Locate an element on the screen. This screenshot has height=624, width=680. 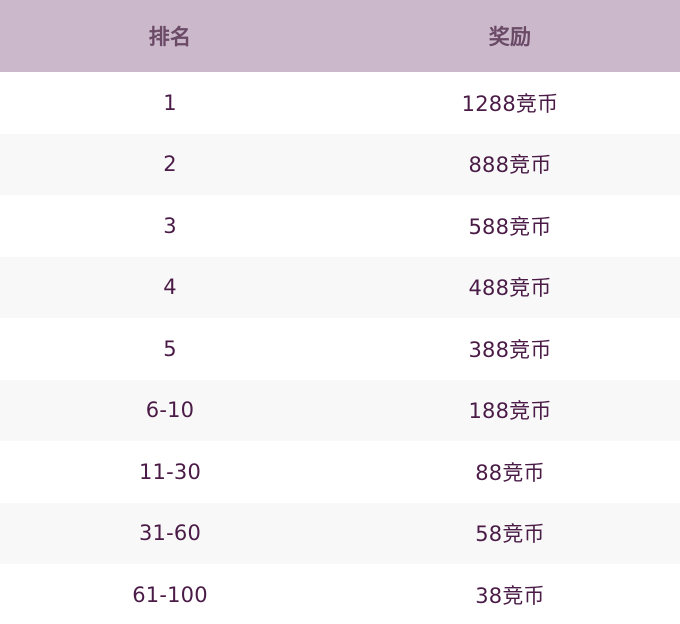
reward-cell: 488竞币 is located at coordinates (510, 288).